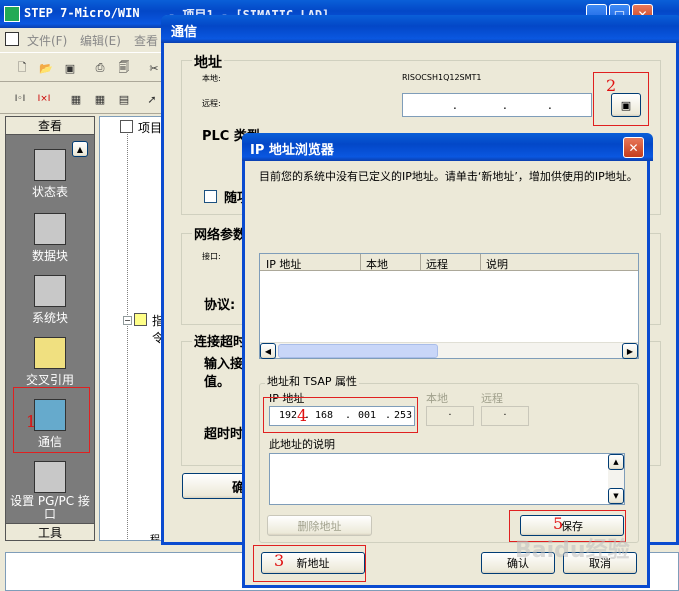  What do you see at coordinates (127, 320) in the screenshot?
I see `tree-expand: −` at bounding box center [127, 320].